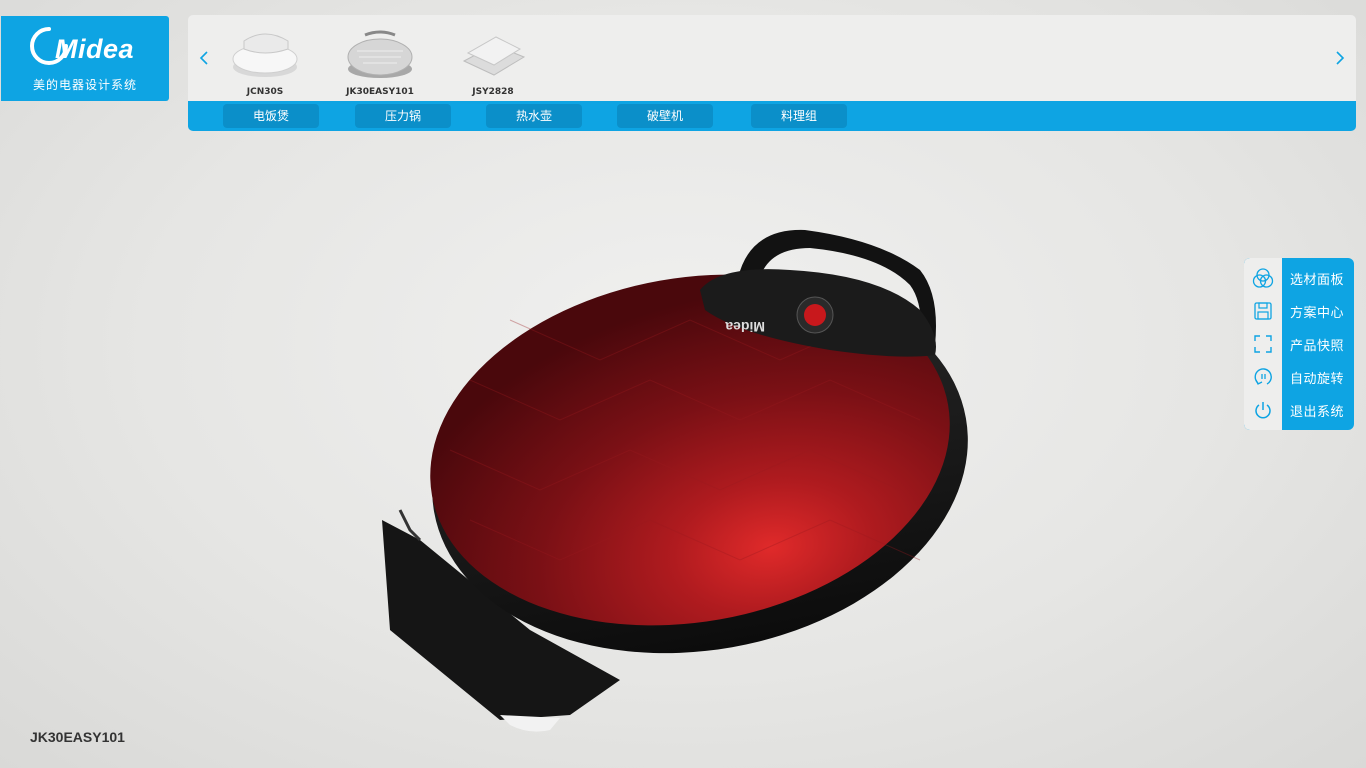  What do you see at coordinates (1317, 313) in the screenshot?
I see `menu-item-label: 方案中心` at bounding box center [1317, 313].